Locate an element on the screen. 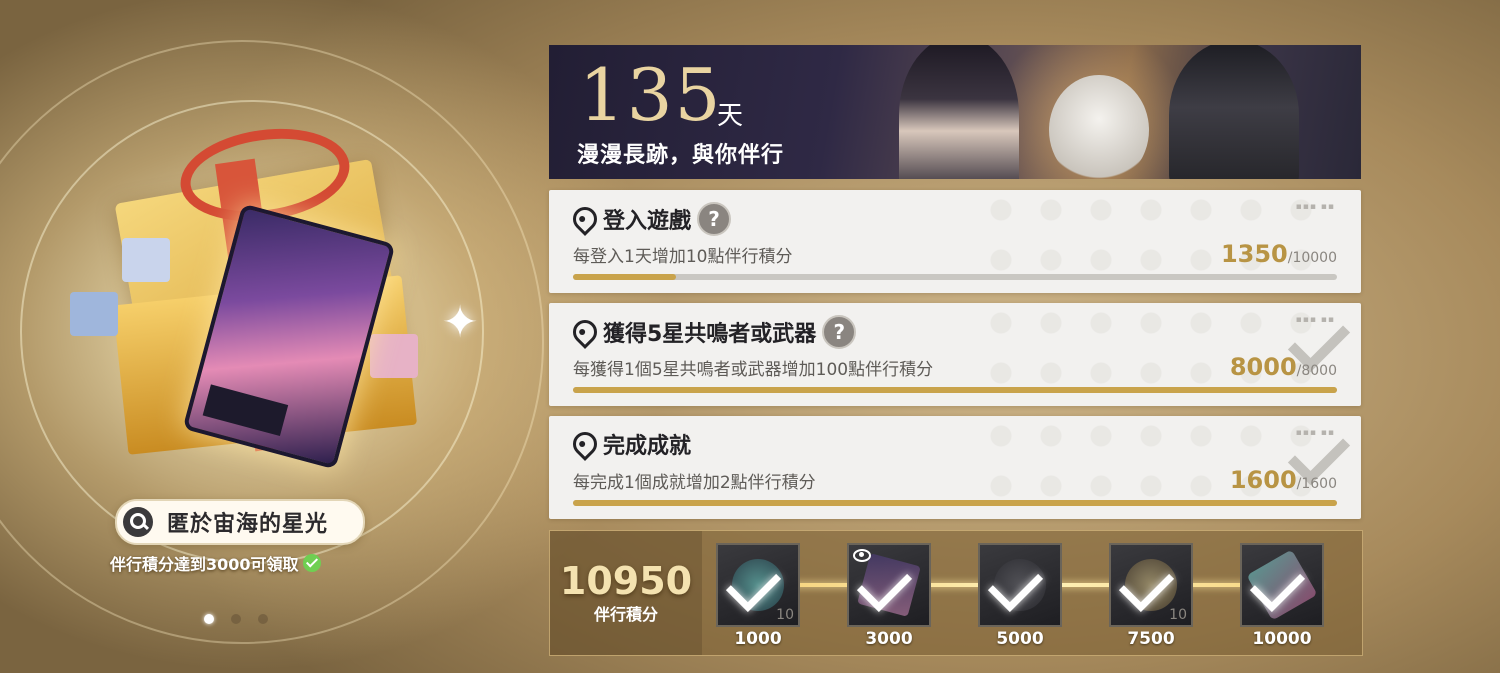 This screenshot has width=1500, height=673. task-description: 每獲得1個5星共鳴者或武器增加100點伴行積分 is located at coordinates (753, 370).